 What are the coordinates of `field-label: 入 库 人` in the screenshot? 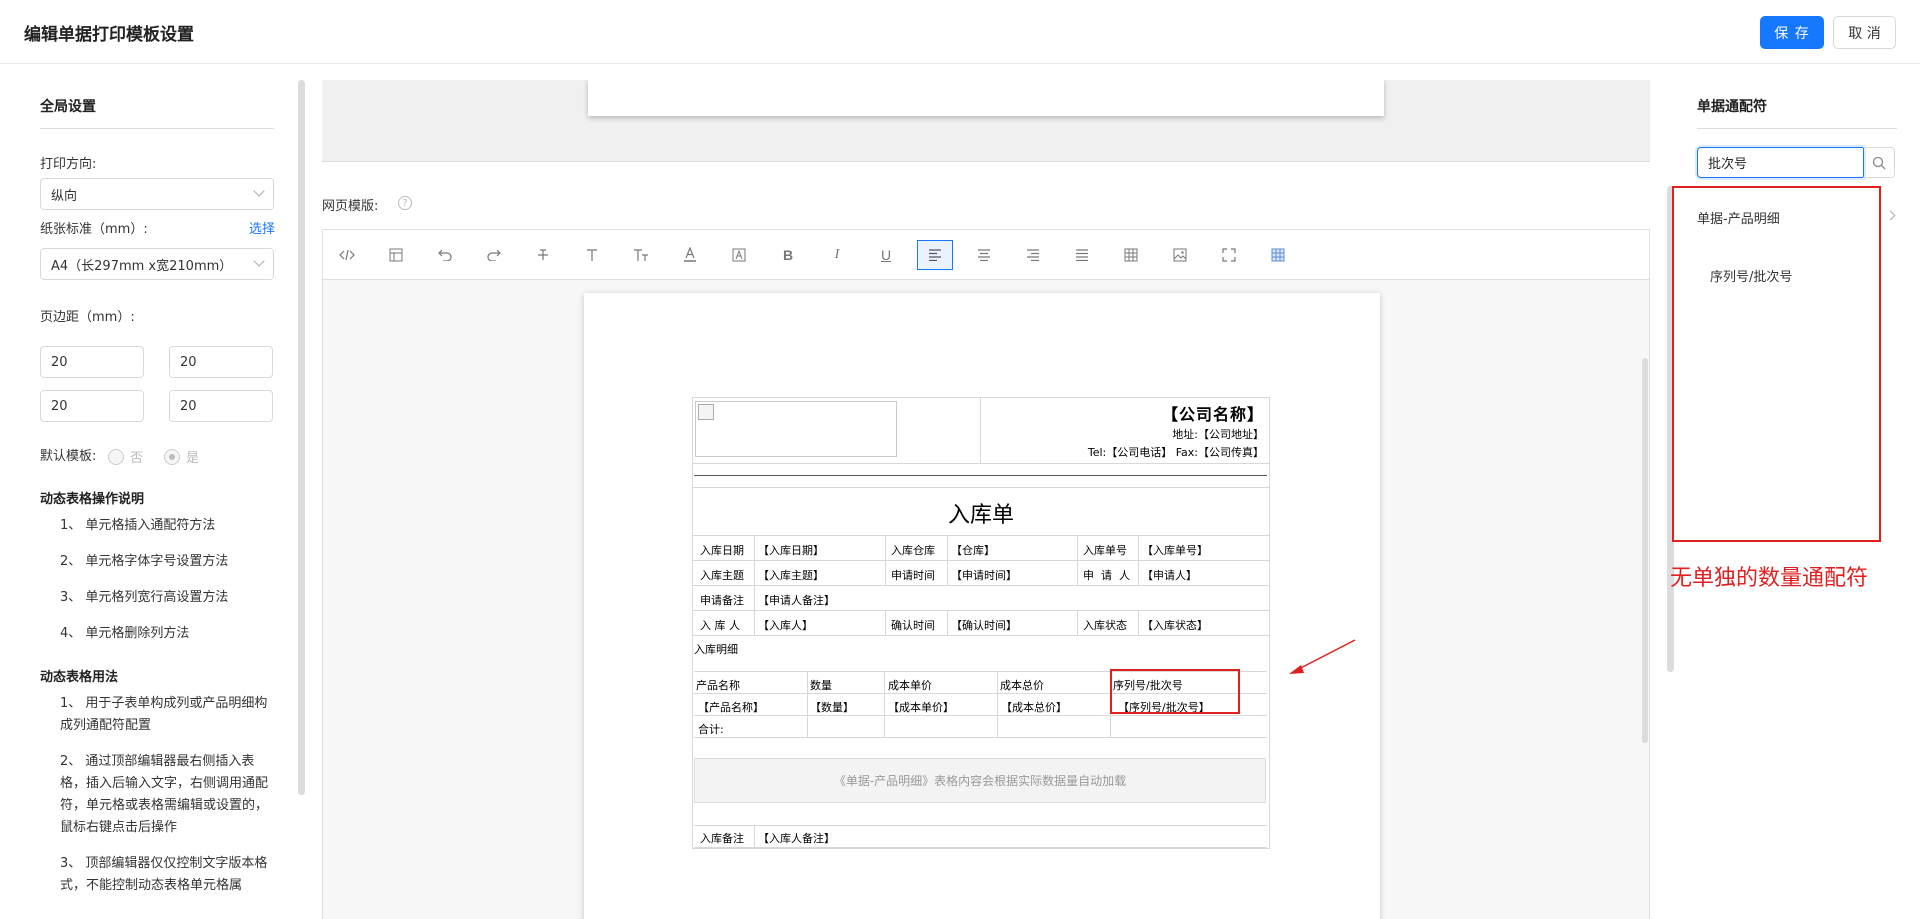 It's located at (720, 625).